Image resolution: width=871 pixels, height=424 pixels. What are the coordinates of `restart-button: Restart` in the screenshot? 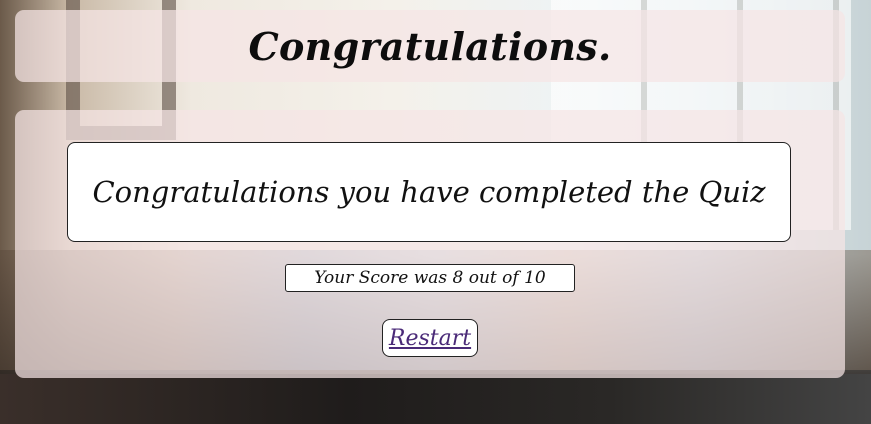 It's located at (430, 338).